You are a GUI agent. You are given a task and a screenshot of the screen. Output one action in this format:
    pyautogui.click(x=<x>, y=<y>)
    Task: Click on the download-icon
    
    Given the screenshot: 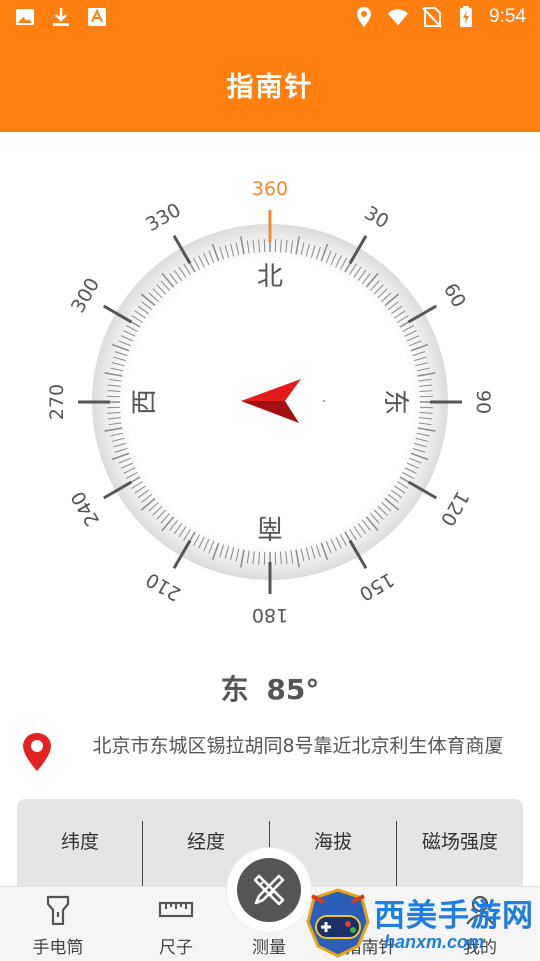 What is the action you would take?
    pyautogui.click(x=61, y=17)
    